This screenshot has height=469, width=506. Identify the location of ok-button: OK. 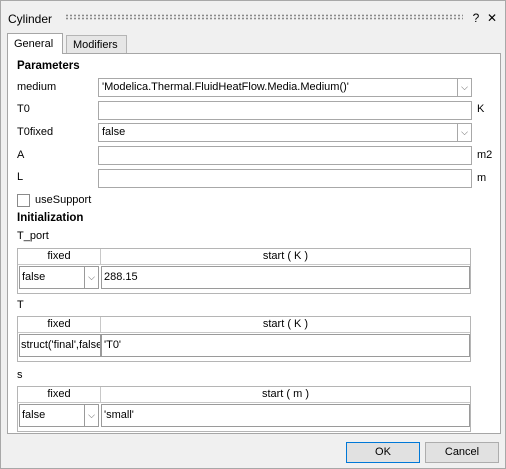
(383, 452).